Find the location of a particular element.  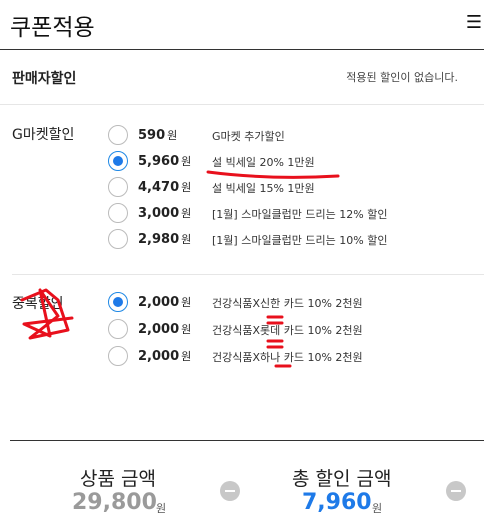

gmarket-option: 4,470 원 설 빅세일 15% 1만원 is located at coordinates (293, 188).